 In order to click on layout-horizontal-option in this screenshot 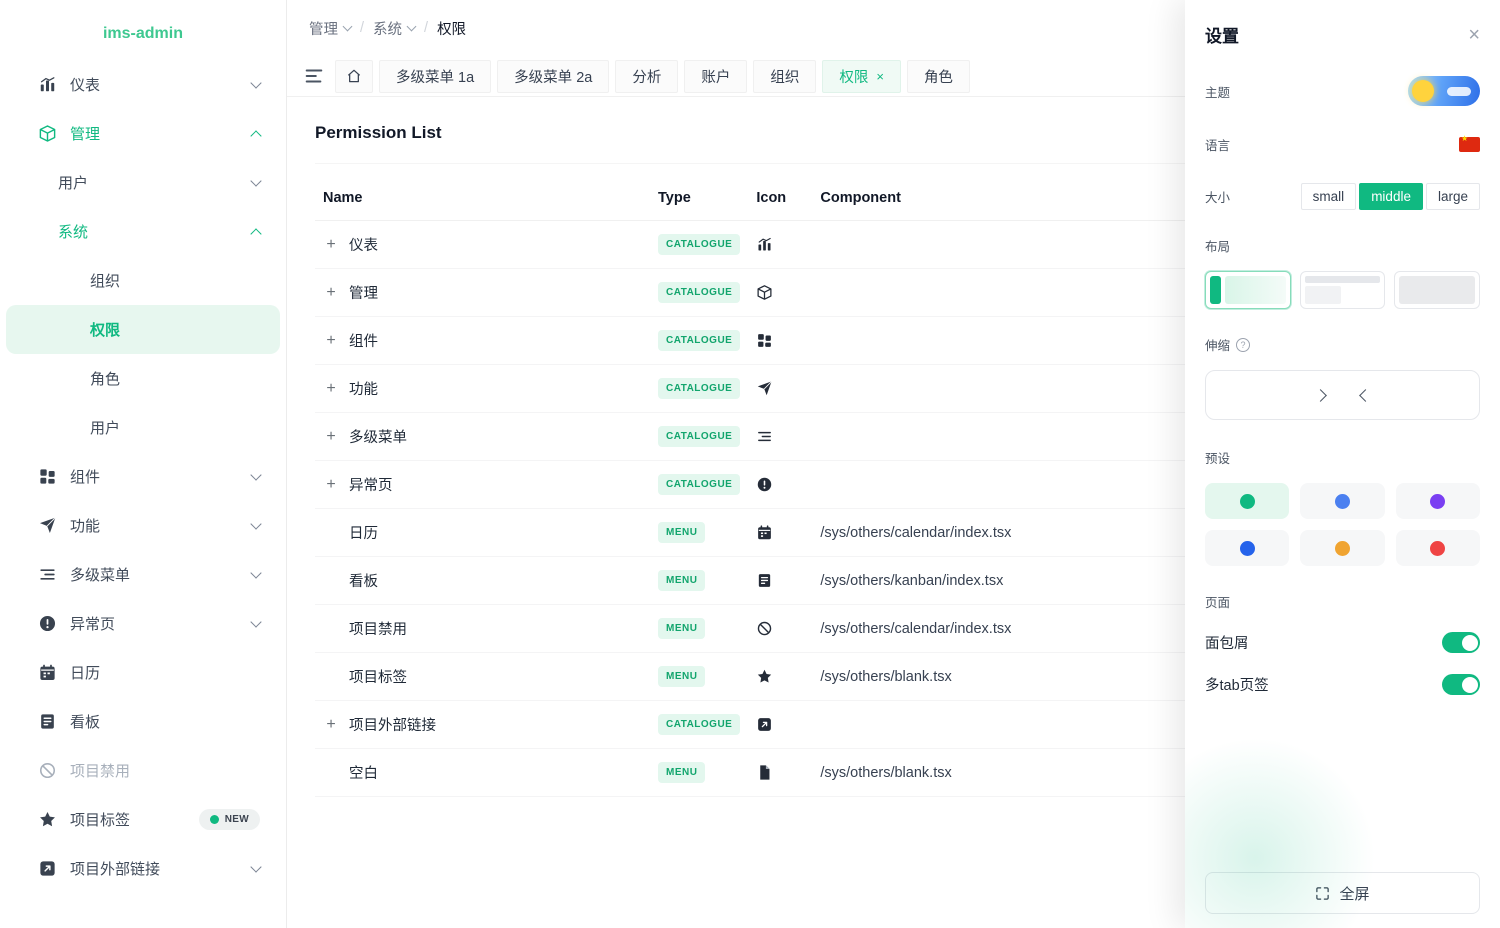, I will do `click(1342, 290)`.